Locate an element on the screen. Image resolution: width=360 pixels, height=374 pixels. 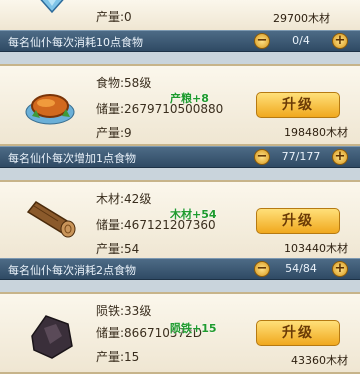
output-text: 产量:9 is located at coordinates (114, 133).